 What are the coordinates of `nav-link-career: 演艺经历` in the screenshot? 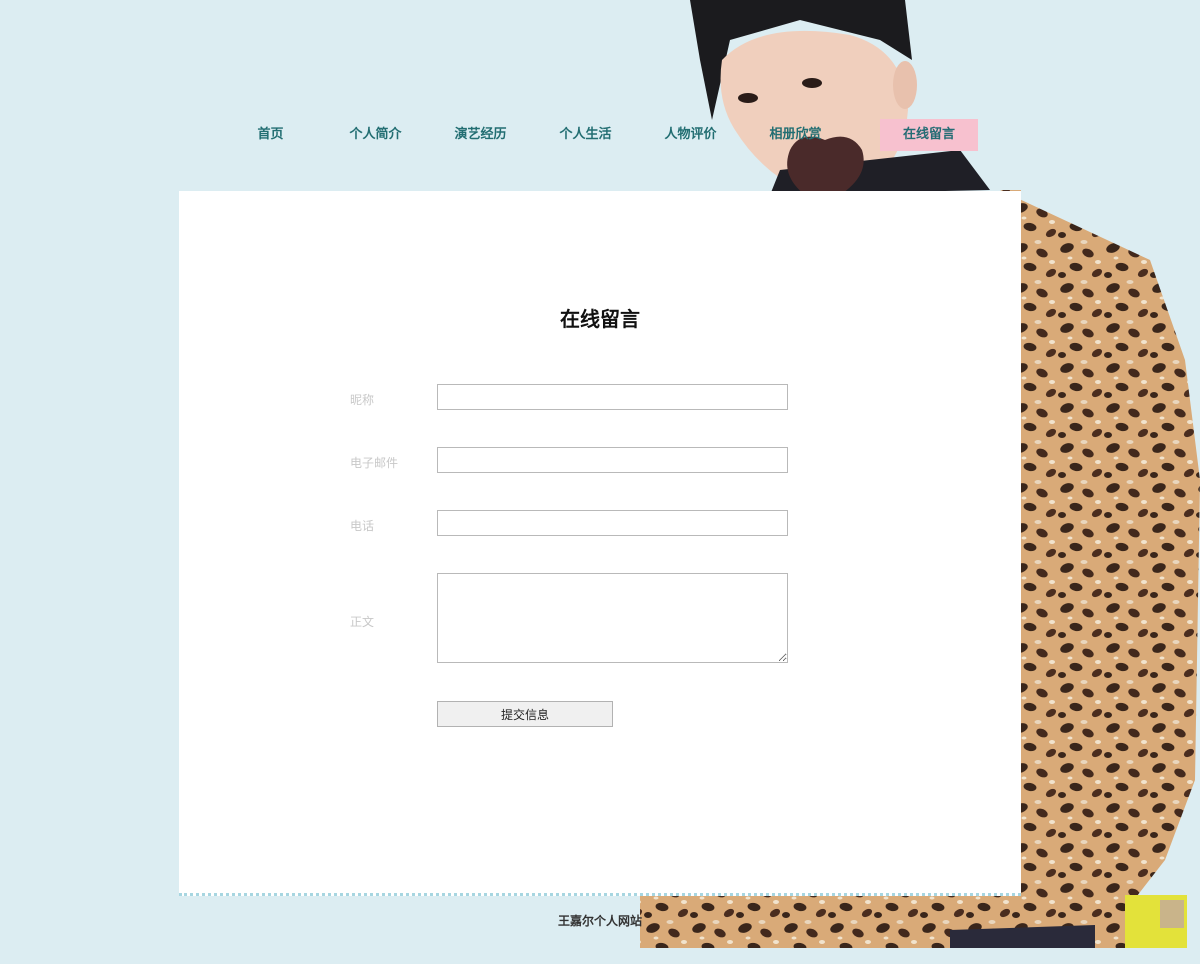 It's located at (480, 135).